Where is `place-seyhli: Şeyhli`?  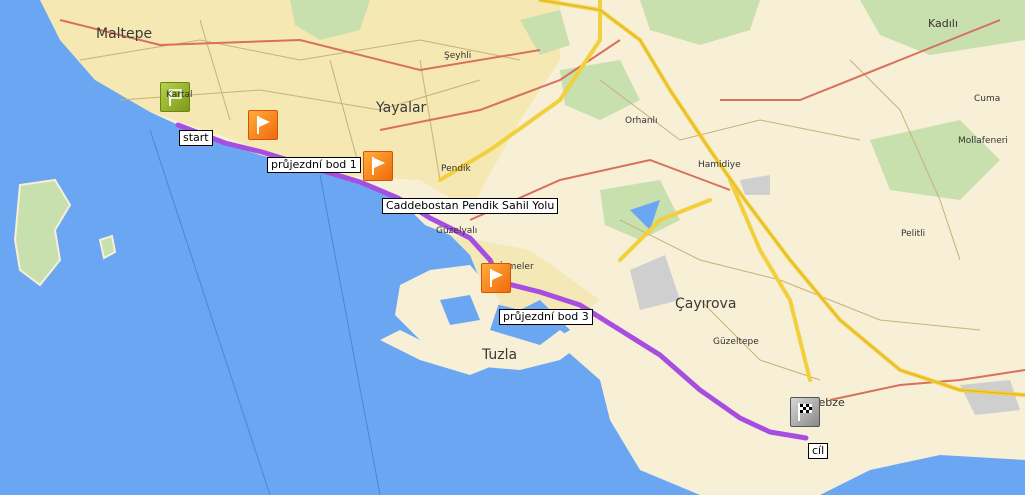 place-seyhli: Şeyhli is located at coordinates (458, 56).